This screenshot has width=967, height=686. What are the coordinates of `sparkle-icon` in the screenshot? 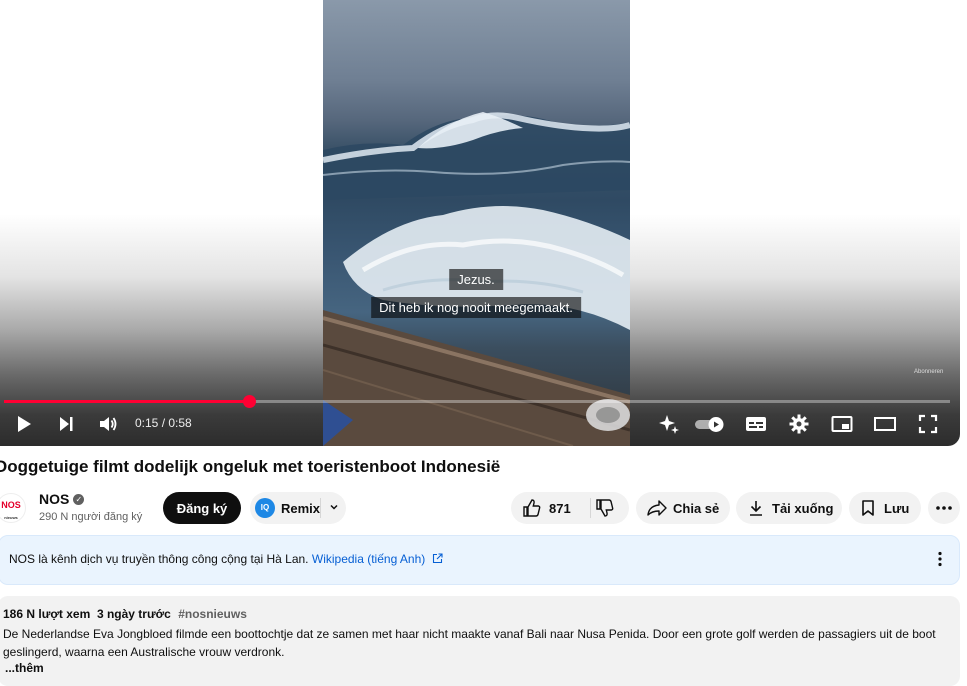 It's located at (669, 424).